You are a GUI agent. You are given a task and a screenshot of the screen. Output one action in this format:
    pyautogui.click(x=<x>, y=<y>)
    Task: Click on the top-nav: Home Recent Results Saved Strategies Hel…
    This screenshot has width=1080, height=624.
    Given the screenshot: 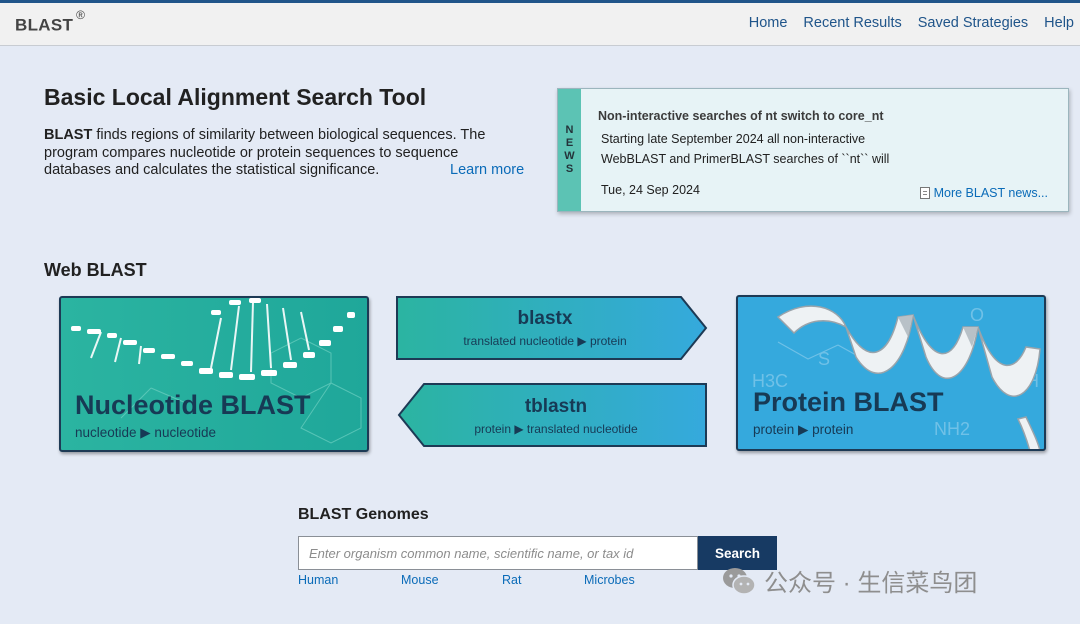 What is the action you would take?
    pyautogui.click(x=903, y=23)
    